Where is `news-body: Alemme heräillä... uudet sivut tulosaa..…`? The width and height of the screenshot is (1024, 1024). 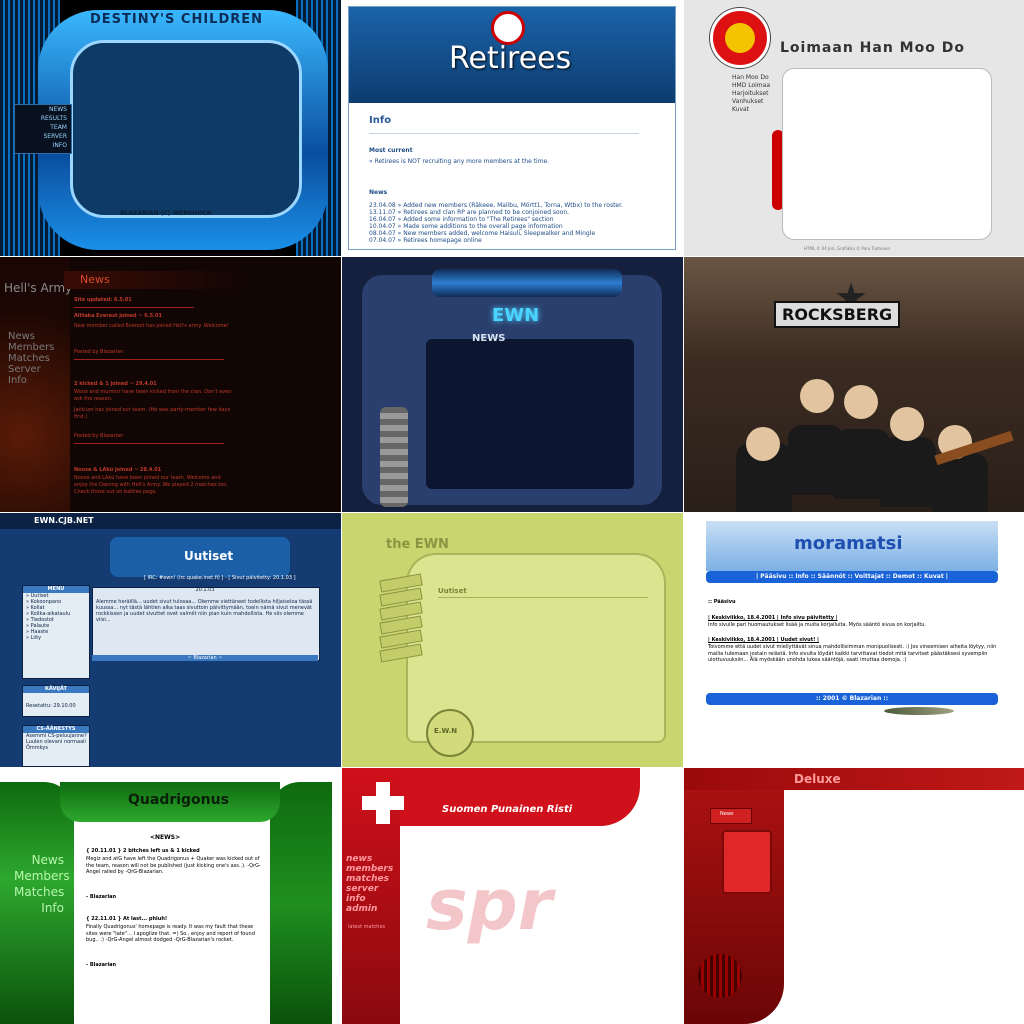 news-body: Alemme heräillä... uudet sivut tulosaa..… is located at coordinates (204, 611).